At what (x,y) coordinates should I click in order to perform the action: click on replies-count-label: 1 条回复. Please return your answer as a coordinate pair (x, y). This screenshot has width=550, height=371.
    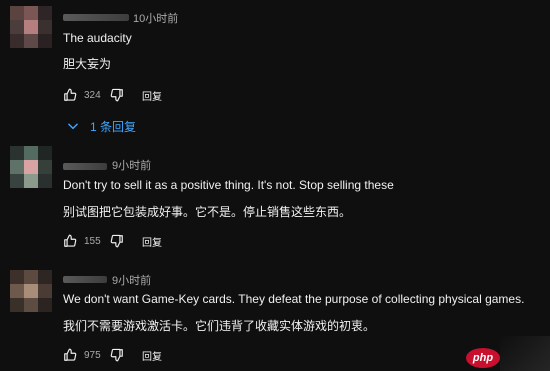
    Looking at the image, I should click on (113, 126).